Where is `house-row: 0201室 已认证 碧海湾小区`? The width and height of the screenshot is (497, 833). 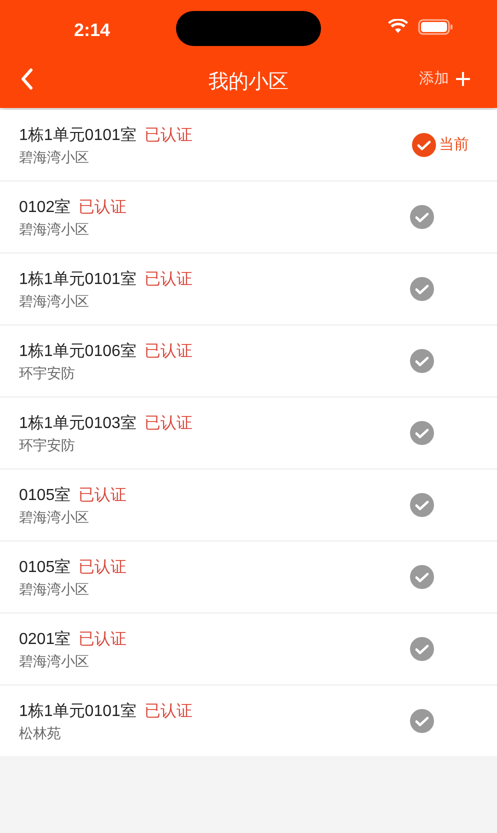 house-row: 0201室 已认证 碧海湾小区 is located at coordinates (248, 649).